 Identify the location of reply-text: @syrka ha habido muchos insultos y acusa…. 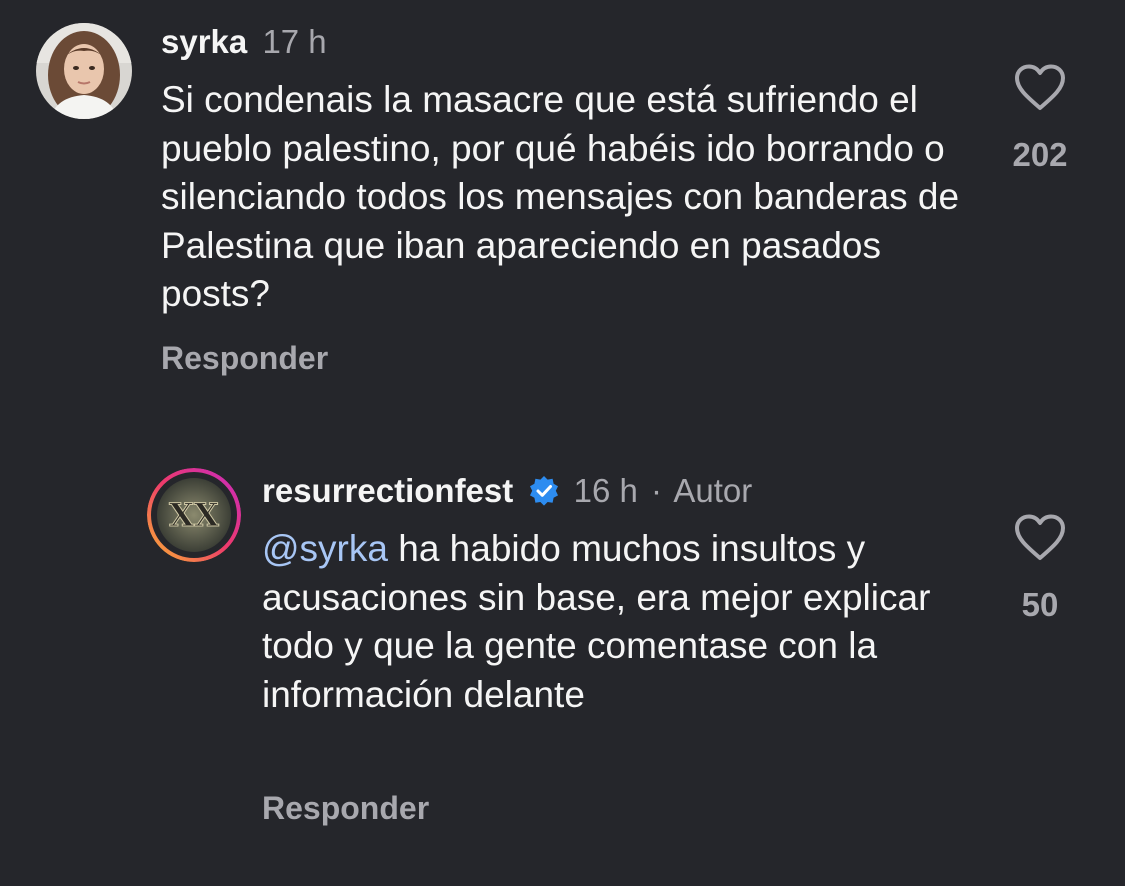
(612, 622).